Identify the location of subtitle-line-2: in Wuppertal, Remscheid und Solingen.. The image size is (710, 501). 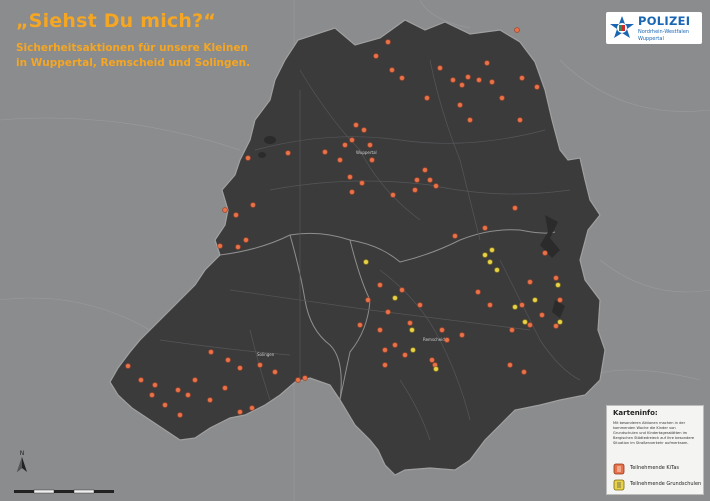
(133, 63).